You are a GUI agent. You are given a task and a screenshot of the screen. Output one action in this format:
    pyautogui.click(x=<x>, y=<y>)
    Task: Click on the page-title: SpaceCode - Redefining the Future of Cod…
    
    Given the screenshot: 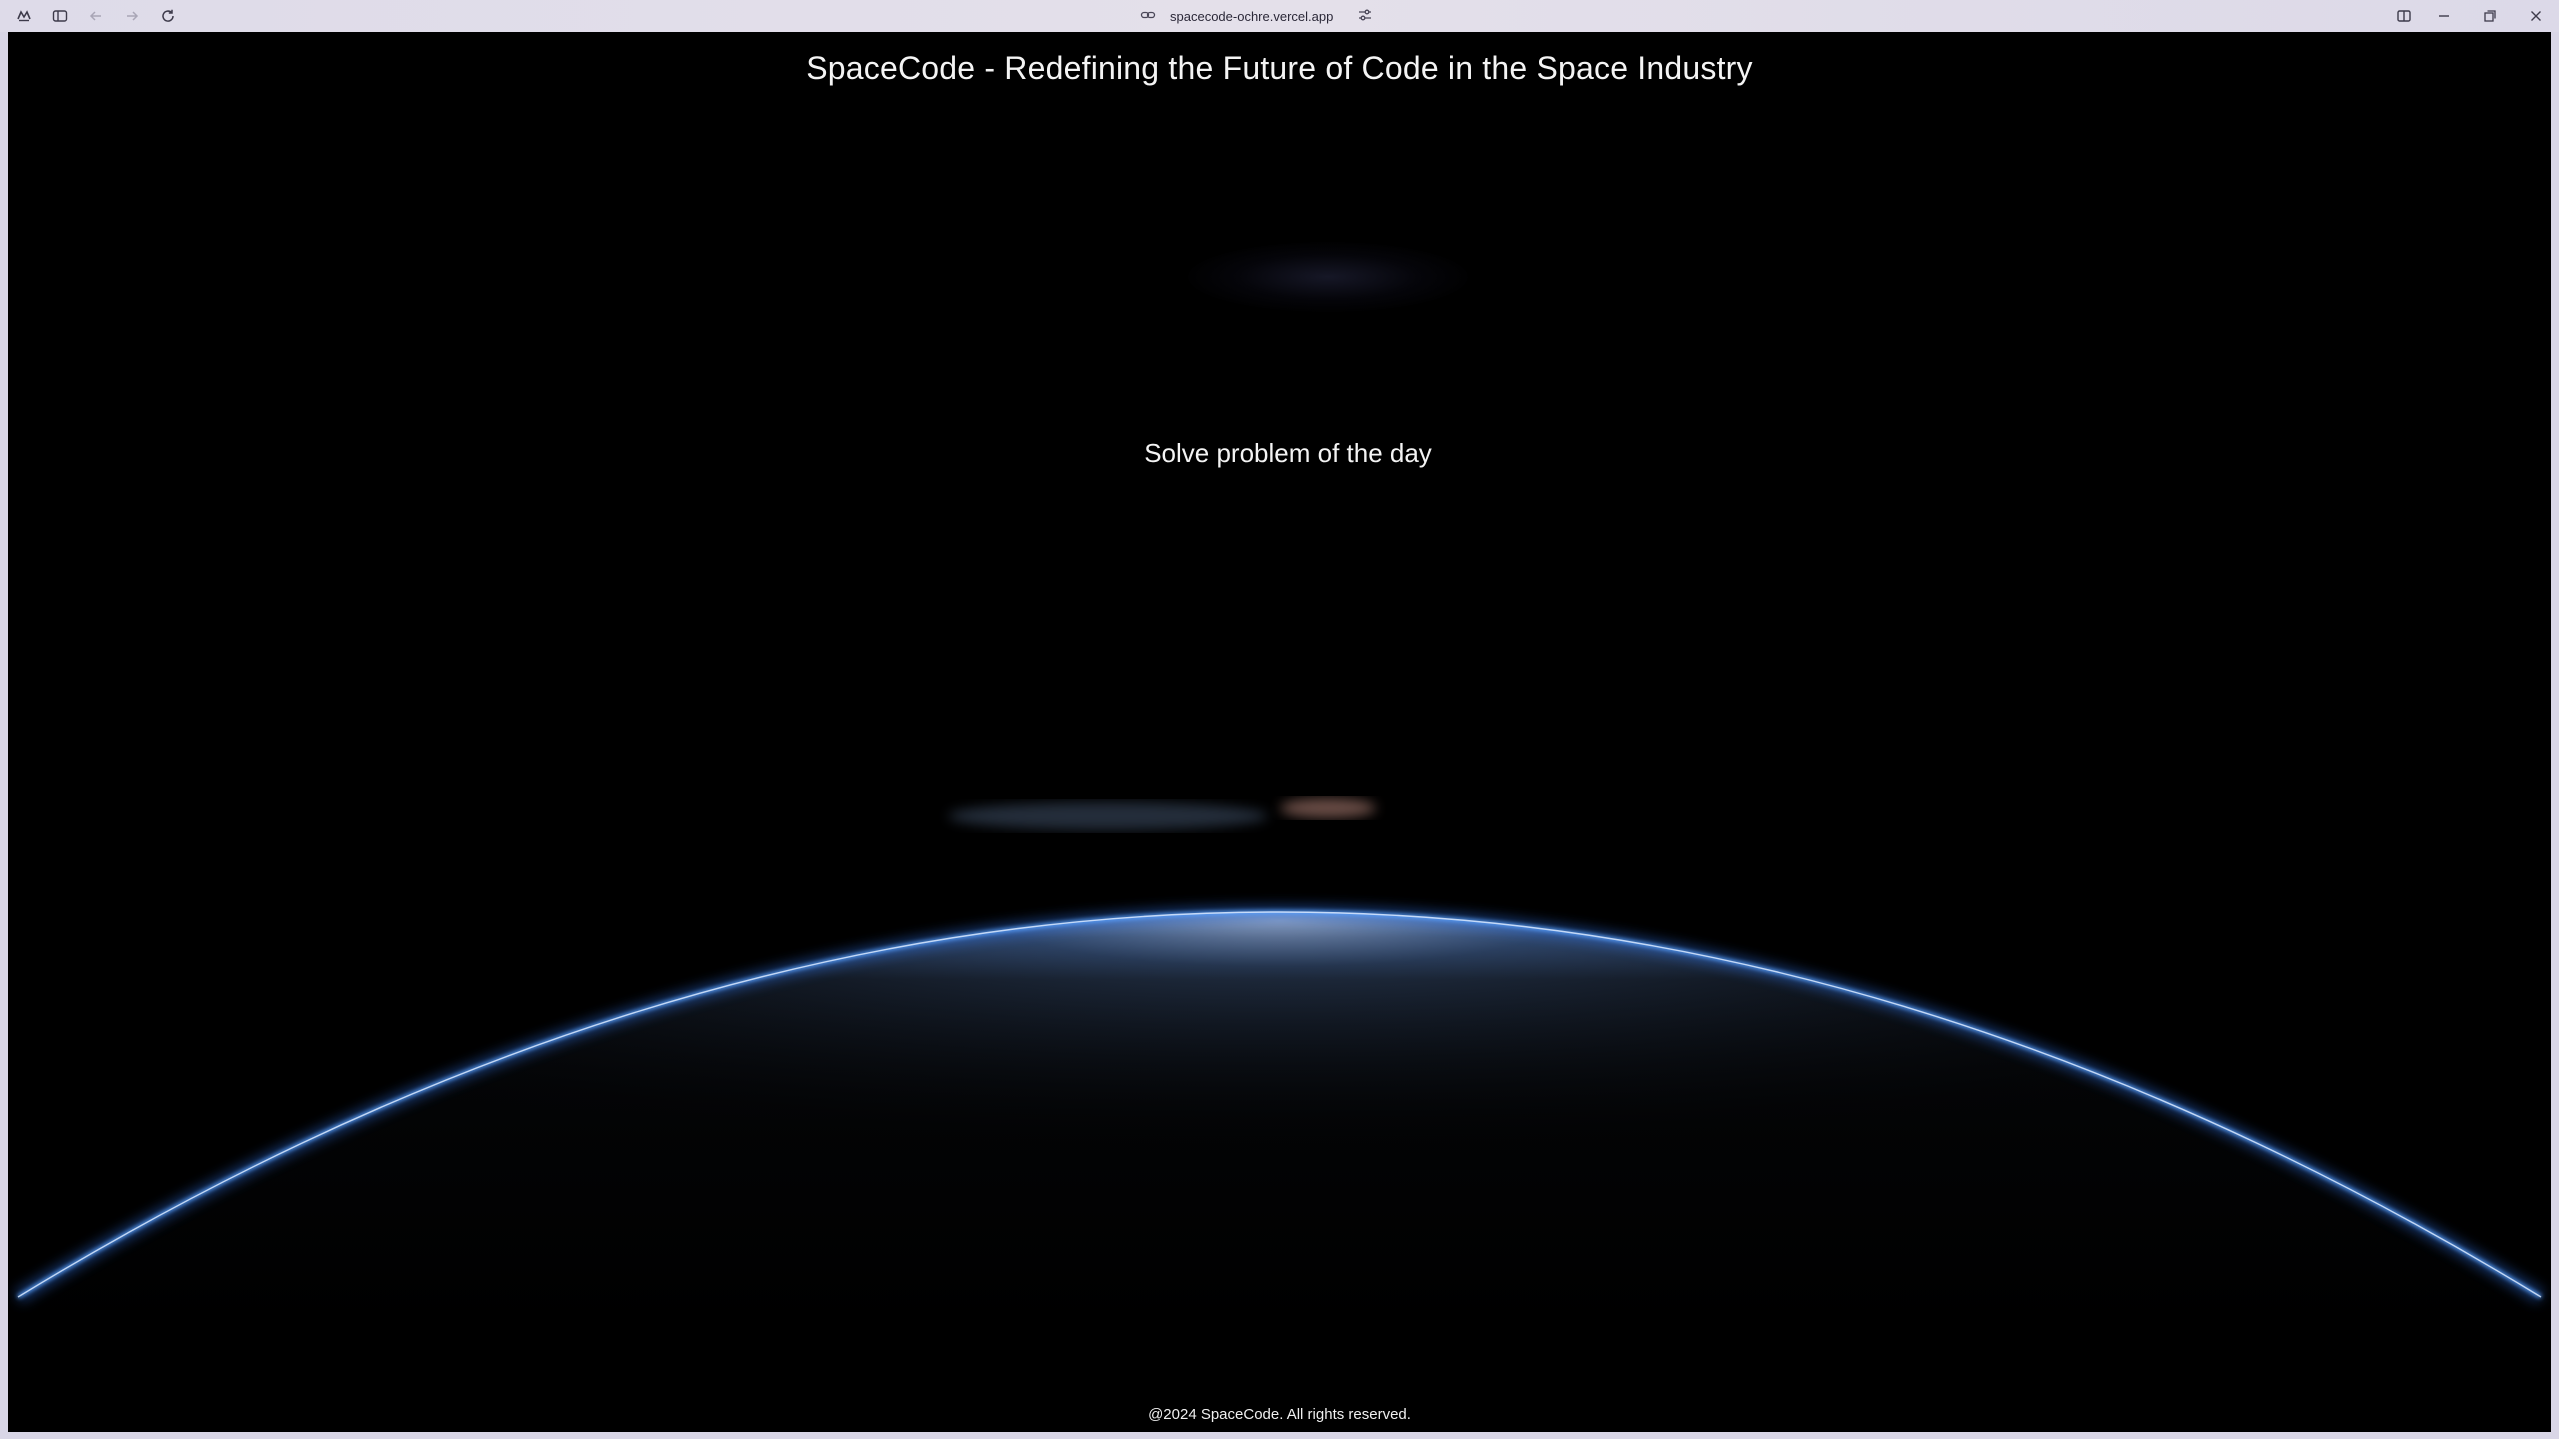 What is the action you would take?
    pyautogui.click(x=1279, y=68)
    